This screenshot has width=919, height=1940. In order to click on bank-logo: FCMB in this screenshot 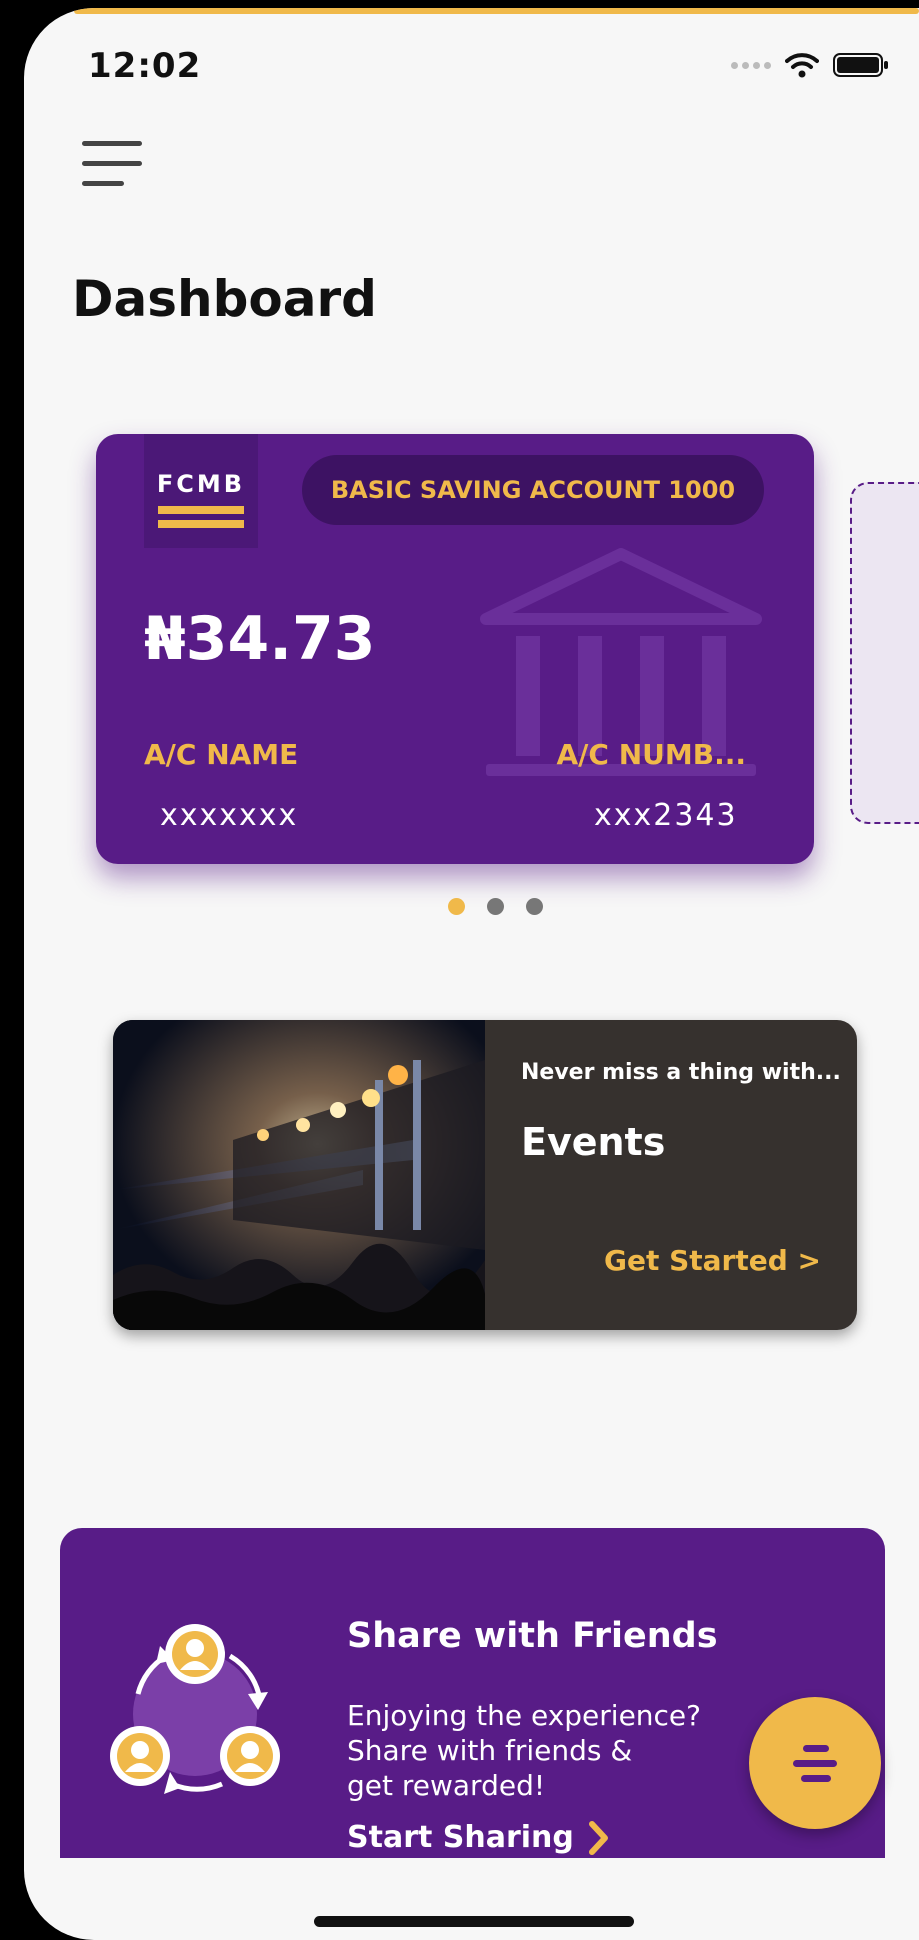, I will do `click(201, 491)`.